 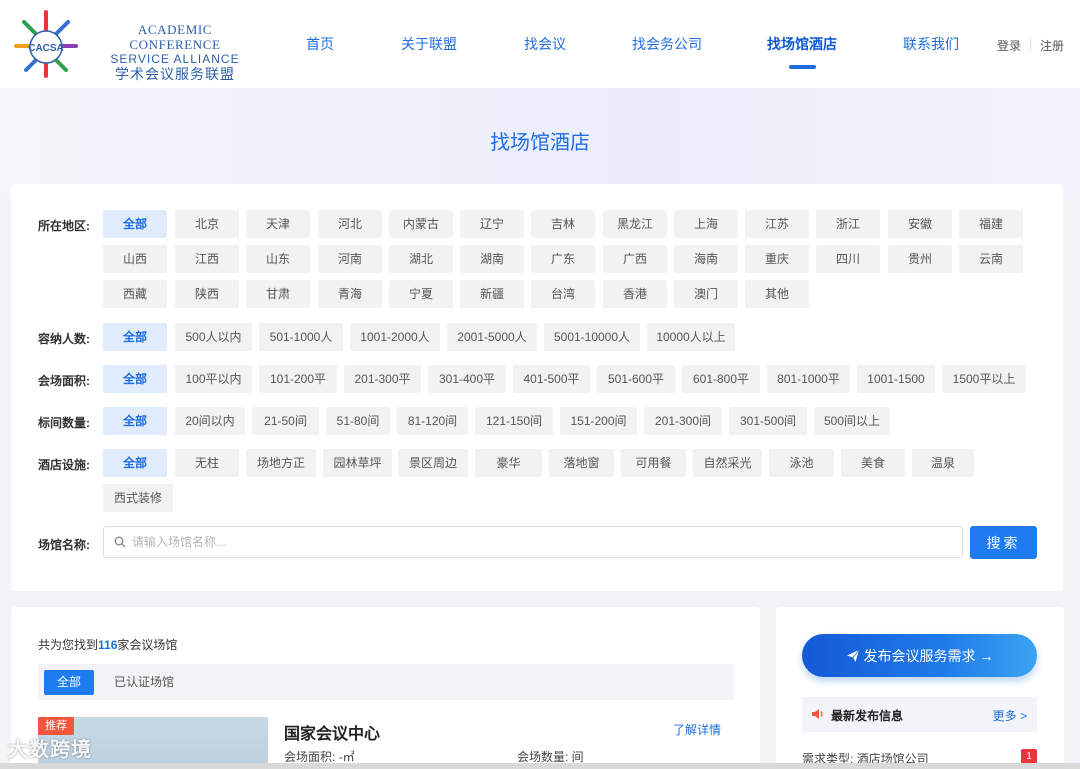 What do you see at coordinates (278, 294) in the screenshot?
I see `filter-region-option: 甘肃` at bounding box center [278, 294].